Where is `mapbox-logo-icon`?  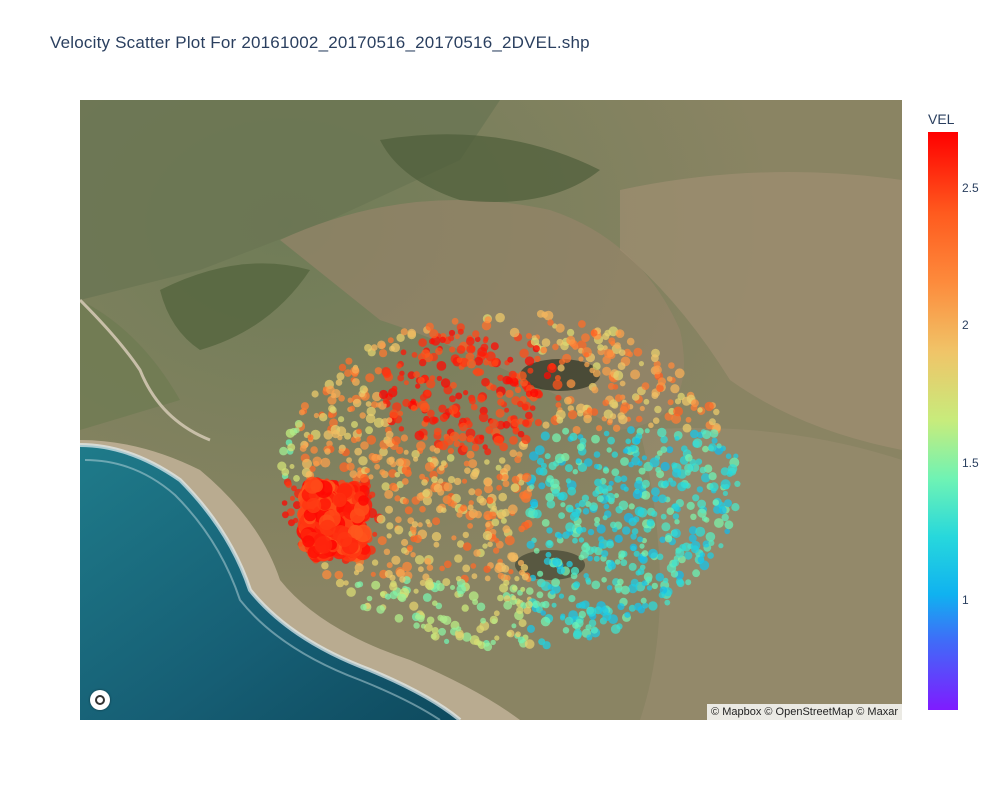 mapbox-logo-icon is located at coordinates (100, 700).